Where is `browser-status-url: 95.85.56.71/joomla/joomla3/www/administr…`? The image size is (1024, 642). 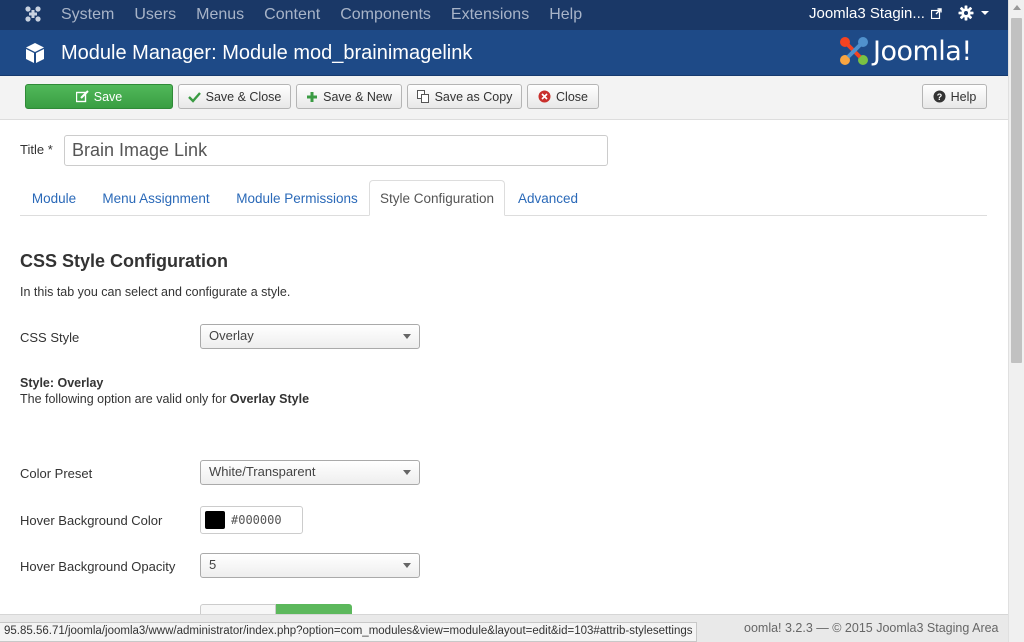
browser-status-url: 95.85.56.71/joomla/joomla3/www/administr… is located at coordinates (349, 632).